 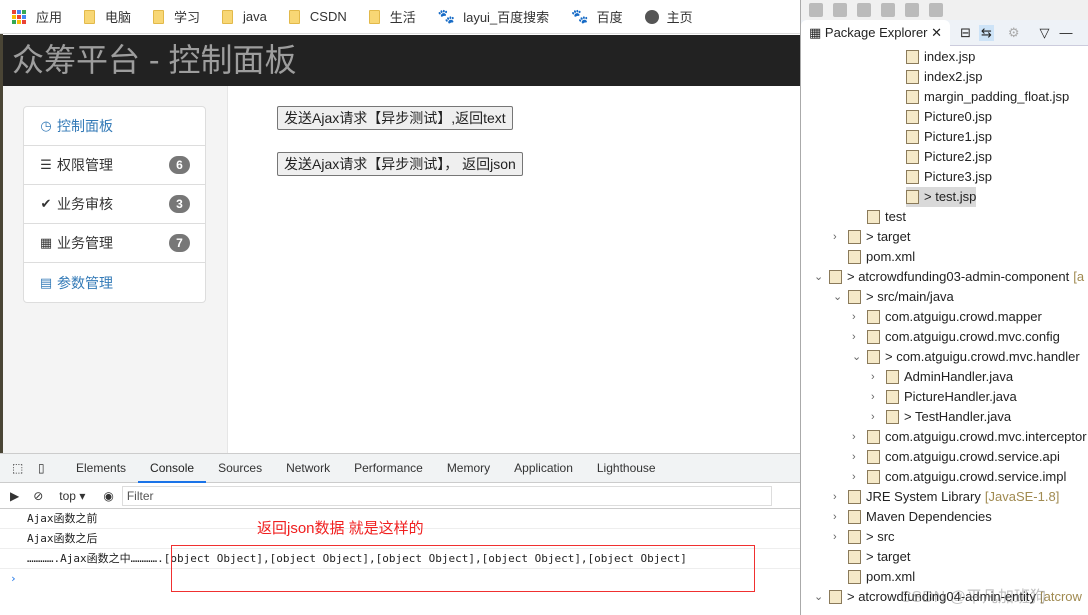 I want to click on bookmarks-bar: 应用 电脑 学习 java CSDN 生活 🐾 layui_百度搜索 🐾 百度 主页, so click(x=400, y=17).